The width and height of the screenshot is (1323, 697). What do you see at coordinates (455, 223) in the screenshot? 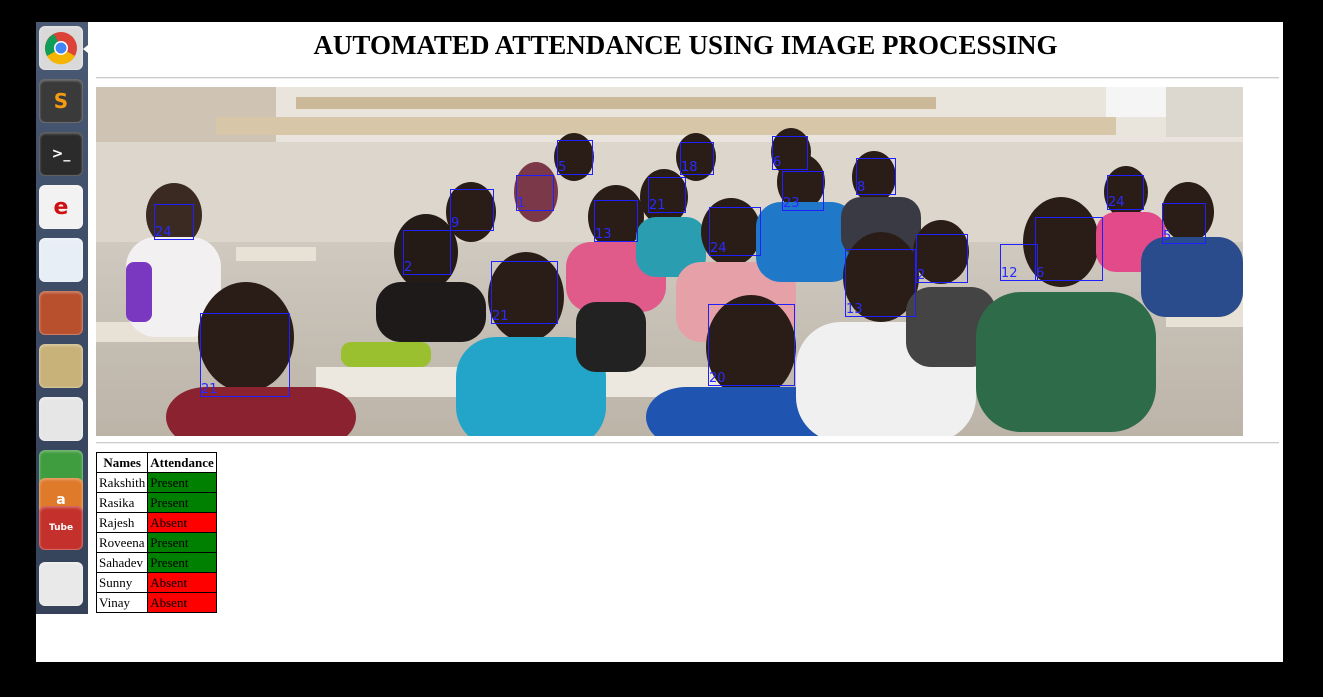
I see `face-label: 9` at bounding box center [455, 223].